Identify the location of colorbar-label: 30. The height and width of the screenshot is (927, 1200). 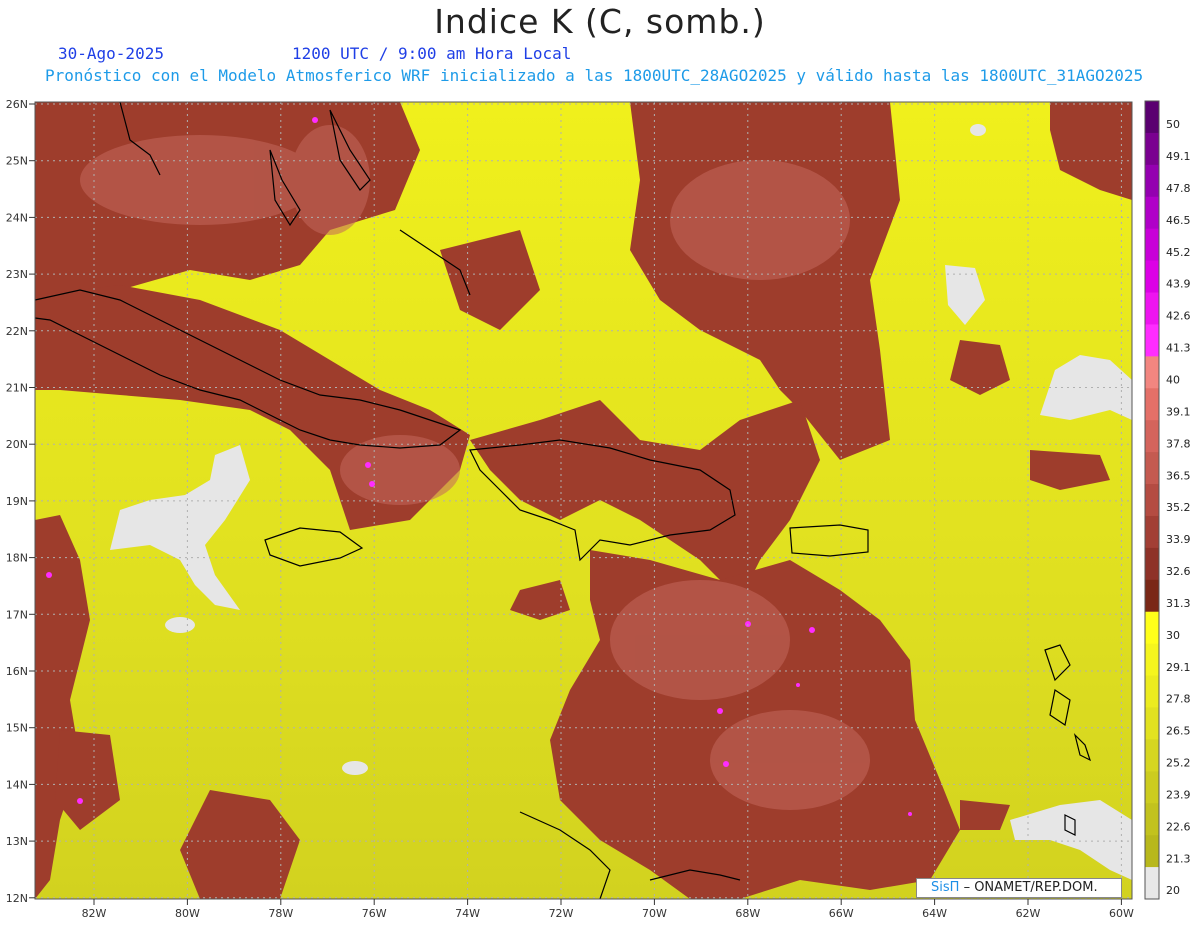
(1173, 635).